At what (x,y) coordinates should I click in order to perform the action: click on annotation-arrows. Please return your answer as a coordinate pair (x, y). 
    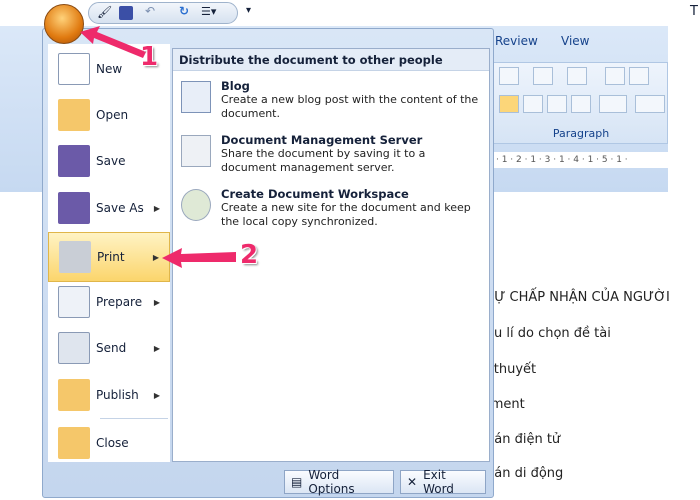
    Looking at the image, I should click on (158, 147).